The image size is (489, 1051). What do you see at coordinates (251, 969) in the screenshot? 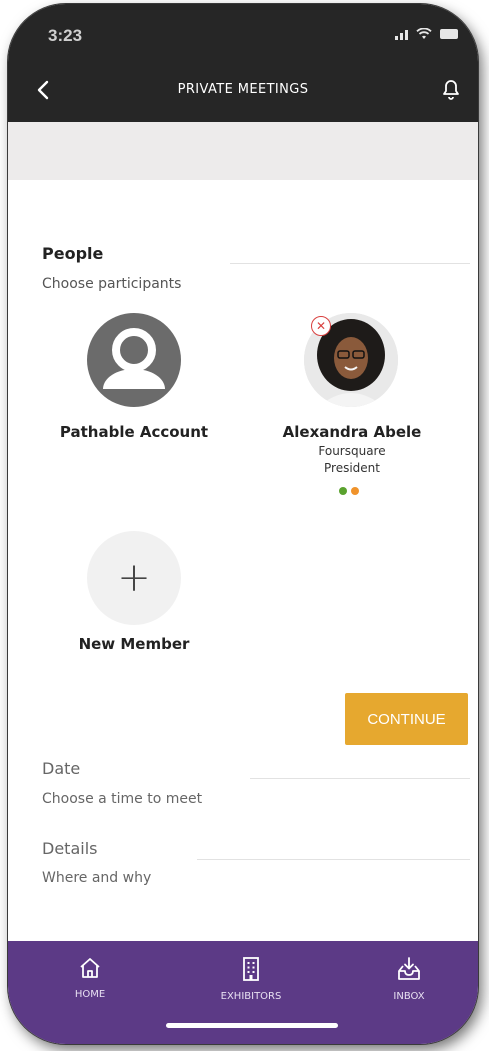
I see `building-icon` at bounding box center [251, 969].